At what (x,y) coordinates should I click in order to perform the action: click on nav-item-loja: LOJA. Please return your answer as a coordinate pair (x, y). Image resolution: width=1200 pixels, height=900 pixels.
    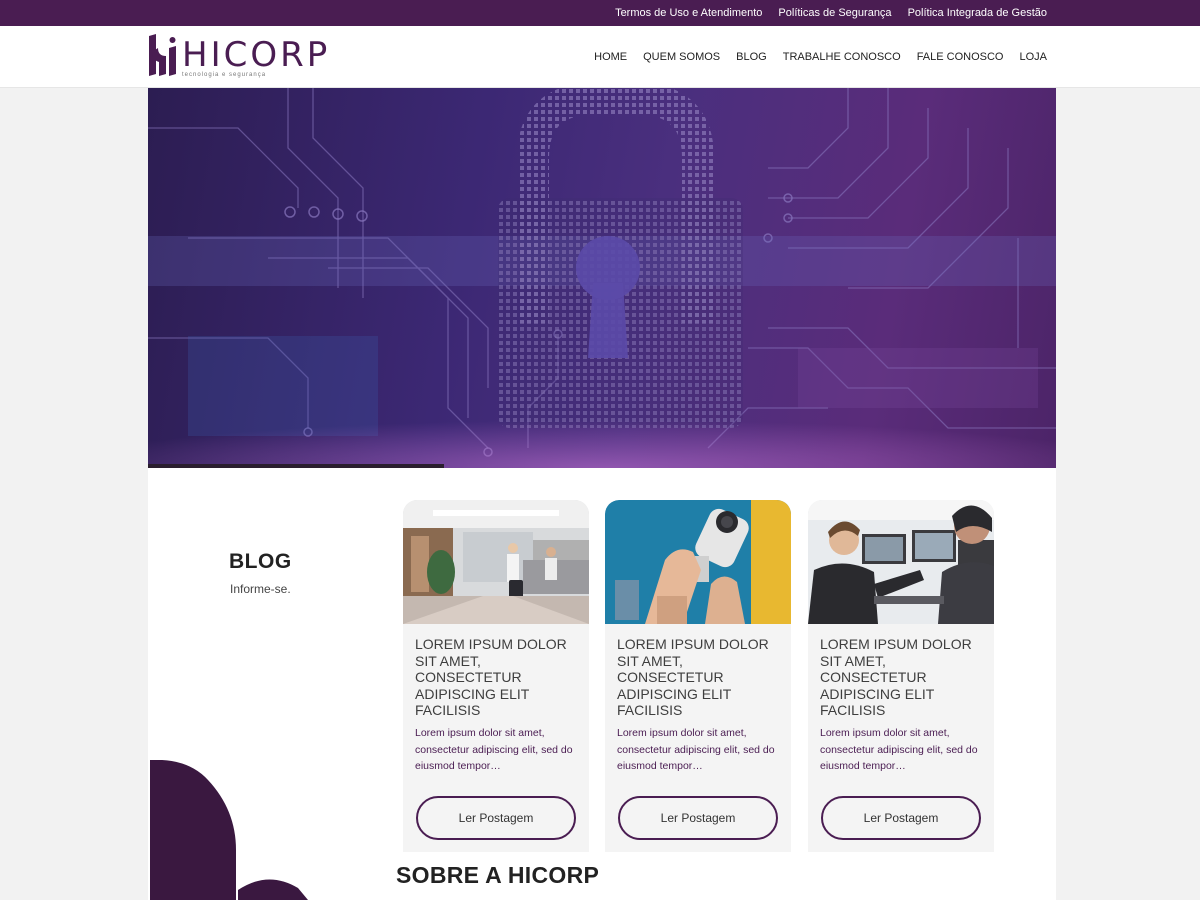
    Looking at the image, I should click on (1033, 57).